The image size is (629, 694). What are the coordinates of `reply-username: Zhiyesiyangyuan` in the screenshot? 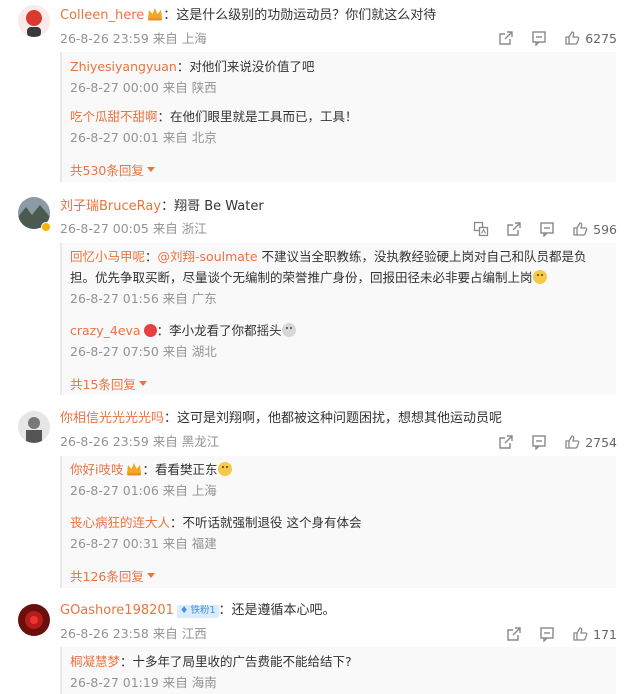 It's located at (123, 66).